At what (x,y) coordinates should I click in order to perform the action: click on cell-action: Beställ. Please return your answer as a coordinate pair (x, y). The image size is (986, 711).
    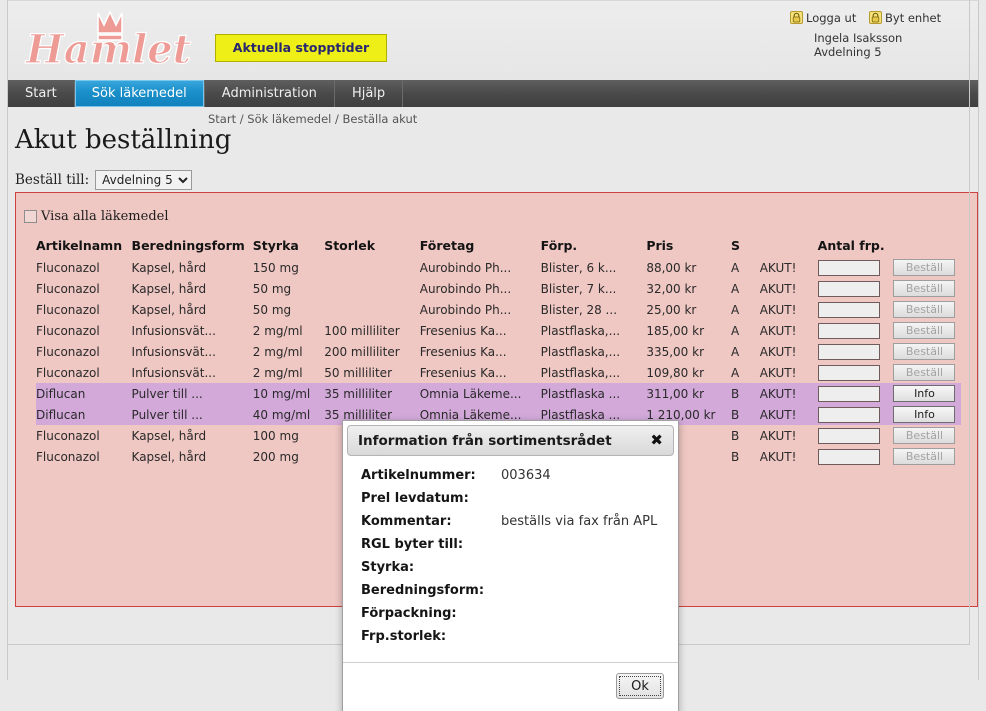
    Looking at the image, I should click on (927, 435).